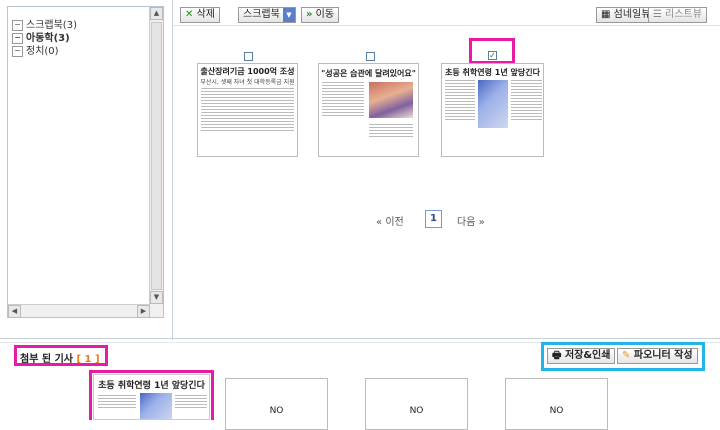 This screenshot has height=430, width=720. Describe the element at coordinates (557, 355) in the screenshot. I see `save-print-icon: 🖶` at that location.